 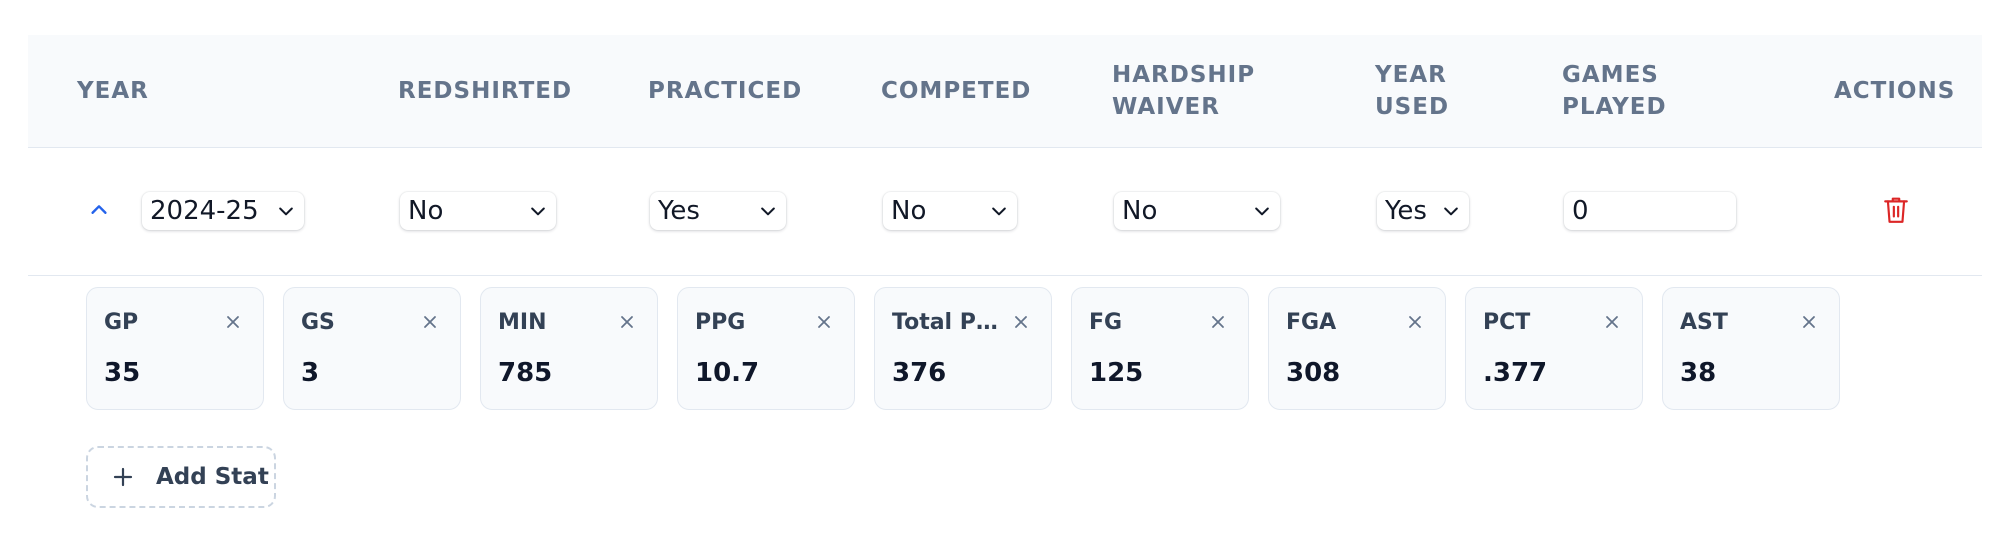 What do you see at coordinates (569, 348) in the screenshot?
I see `stat-card-min: MIN 785` at bounding box center [569, 348].